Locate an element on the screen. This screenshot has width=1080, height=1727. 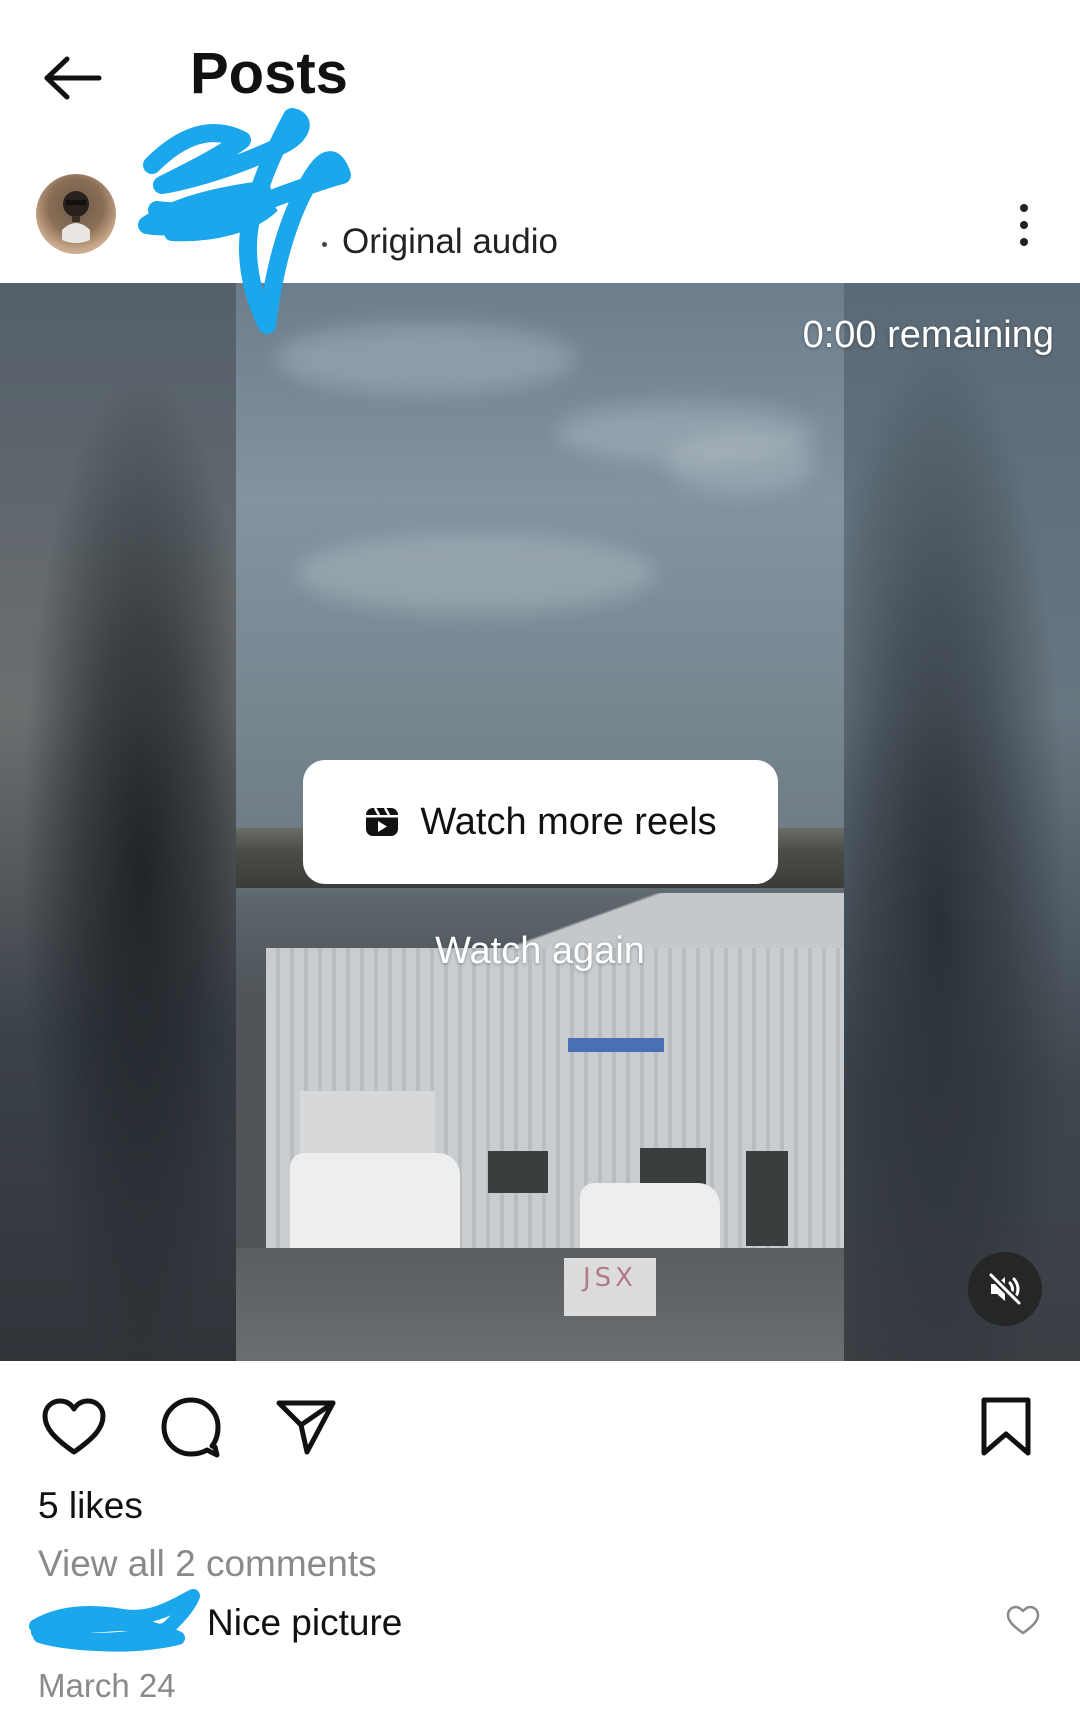
comment-text: Nice picture is located at coordinates (305, 1622).